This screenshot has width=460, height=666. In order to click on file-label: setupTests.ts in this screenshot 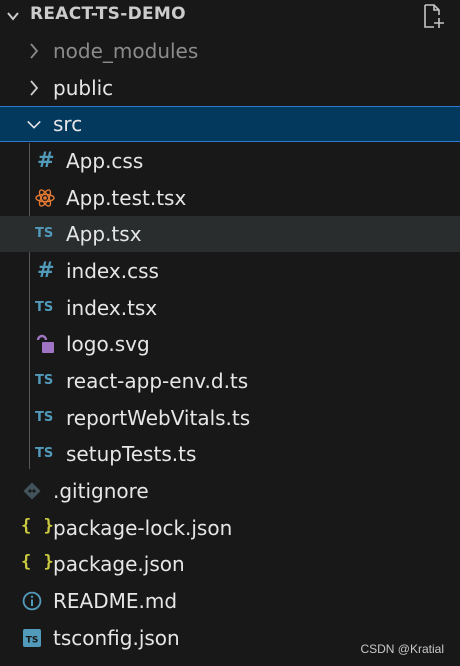, I will do `click(131, 454)`.